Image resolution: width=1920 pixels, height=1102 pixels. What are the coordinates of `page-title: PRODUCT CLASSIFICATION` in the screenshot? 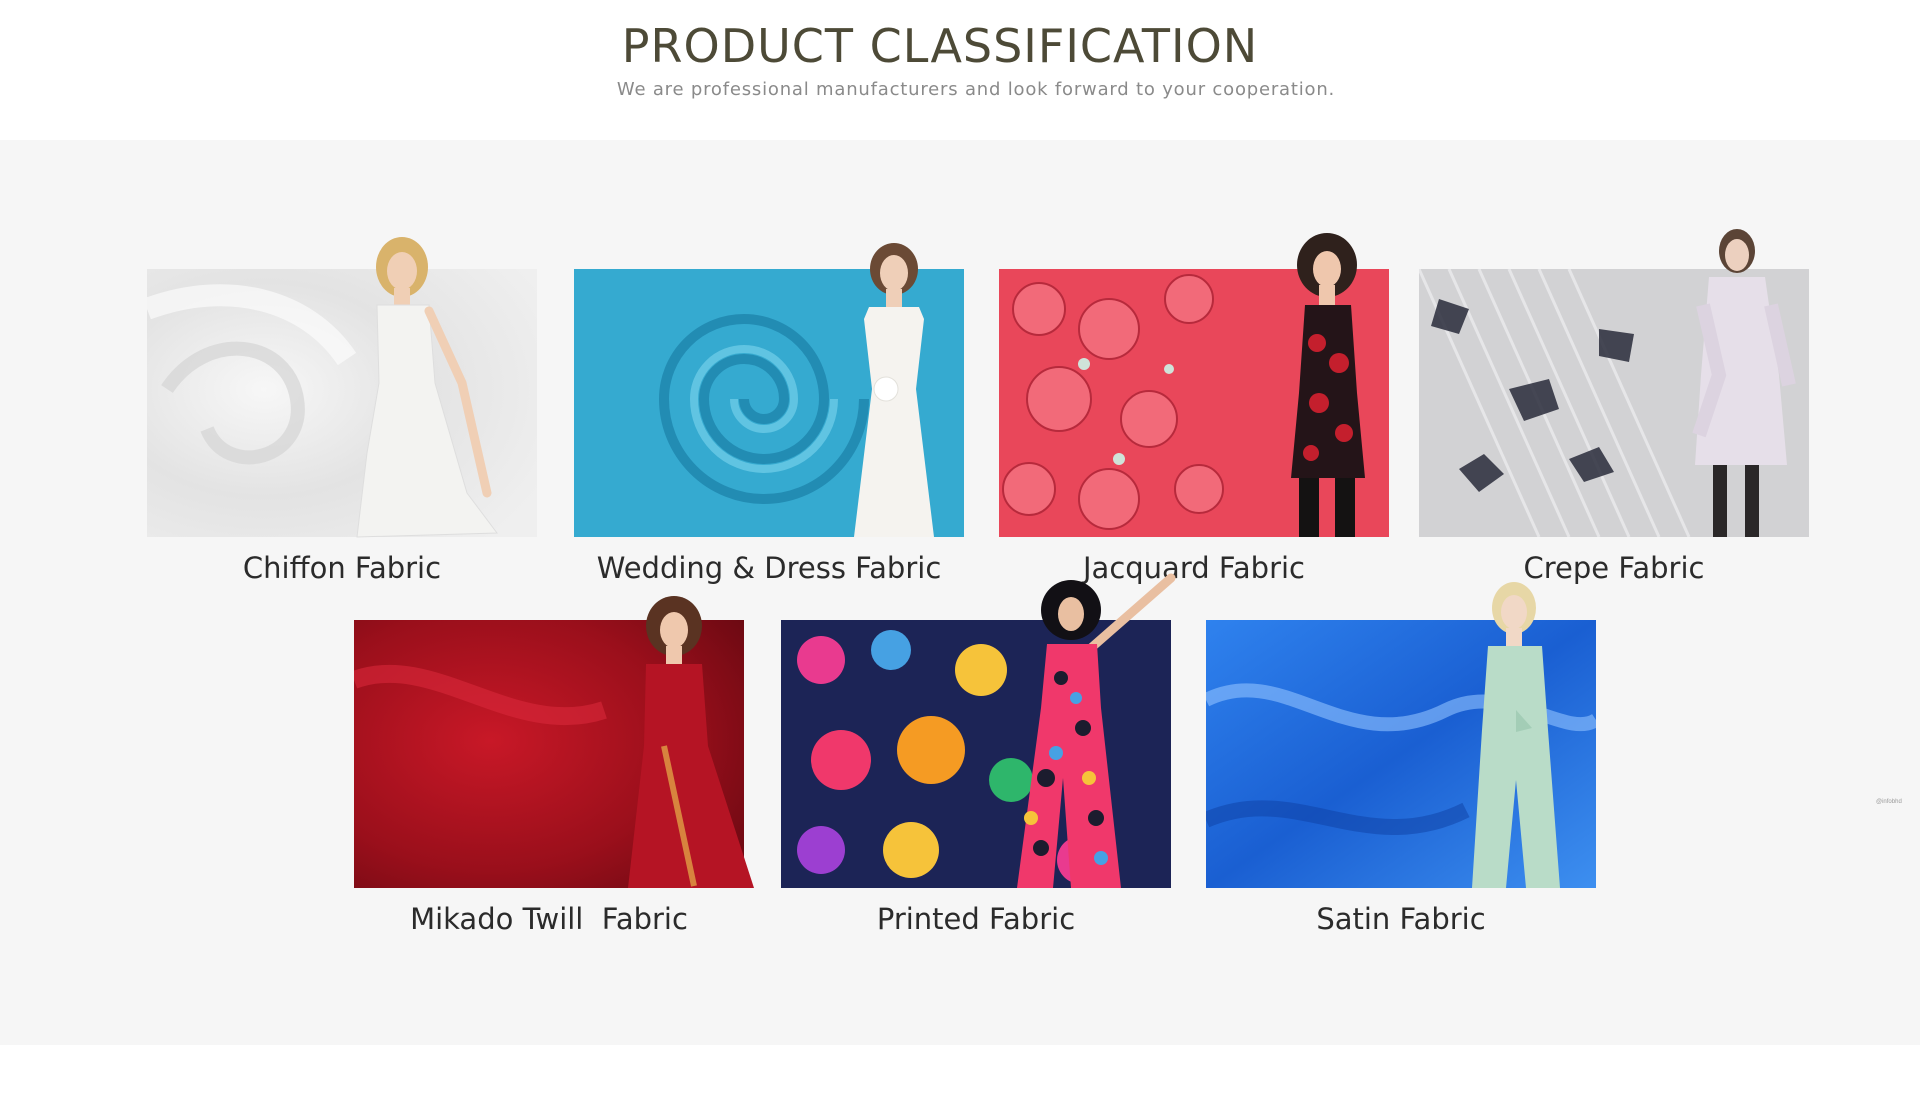 It's located at (940, 46).